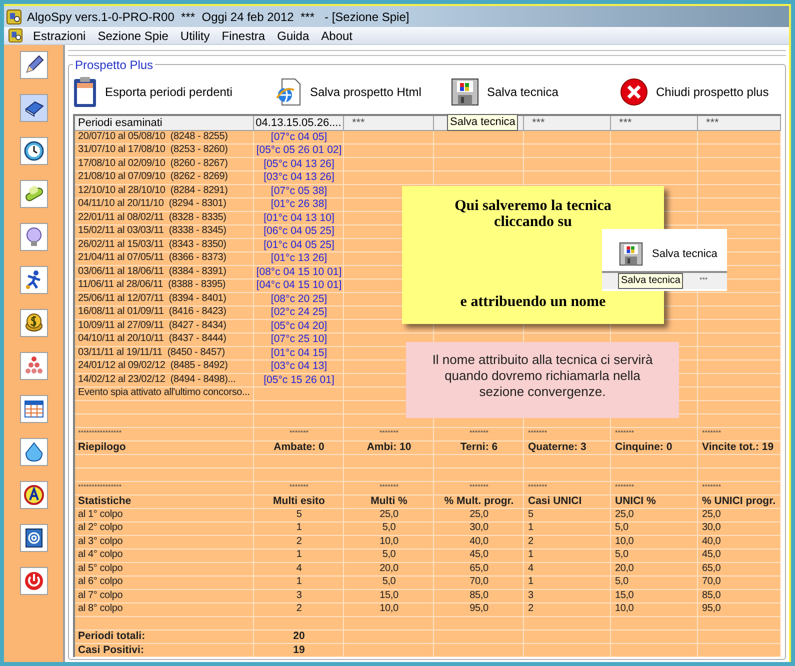 The image size is (795, 666). I want to click on table-cell-text: 40,0, so click(479, 542).